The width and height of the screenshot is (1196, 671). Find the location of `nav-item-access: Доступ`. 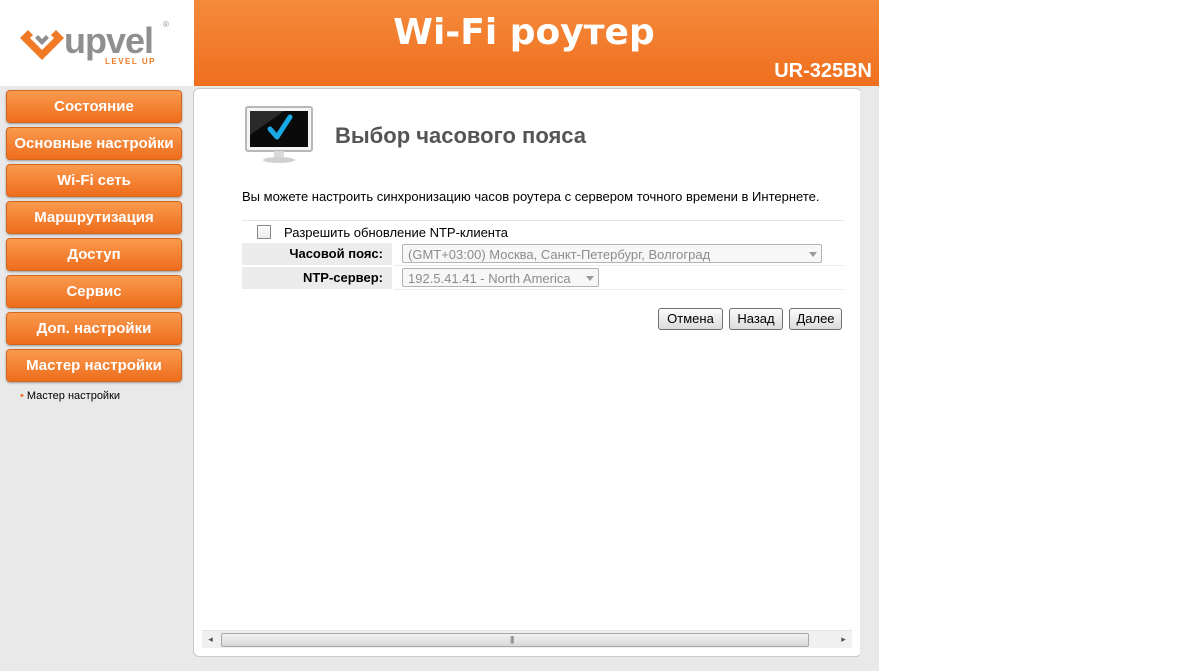

nav-item-access: Доступ is located at coordinates (94, 254).